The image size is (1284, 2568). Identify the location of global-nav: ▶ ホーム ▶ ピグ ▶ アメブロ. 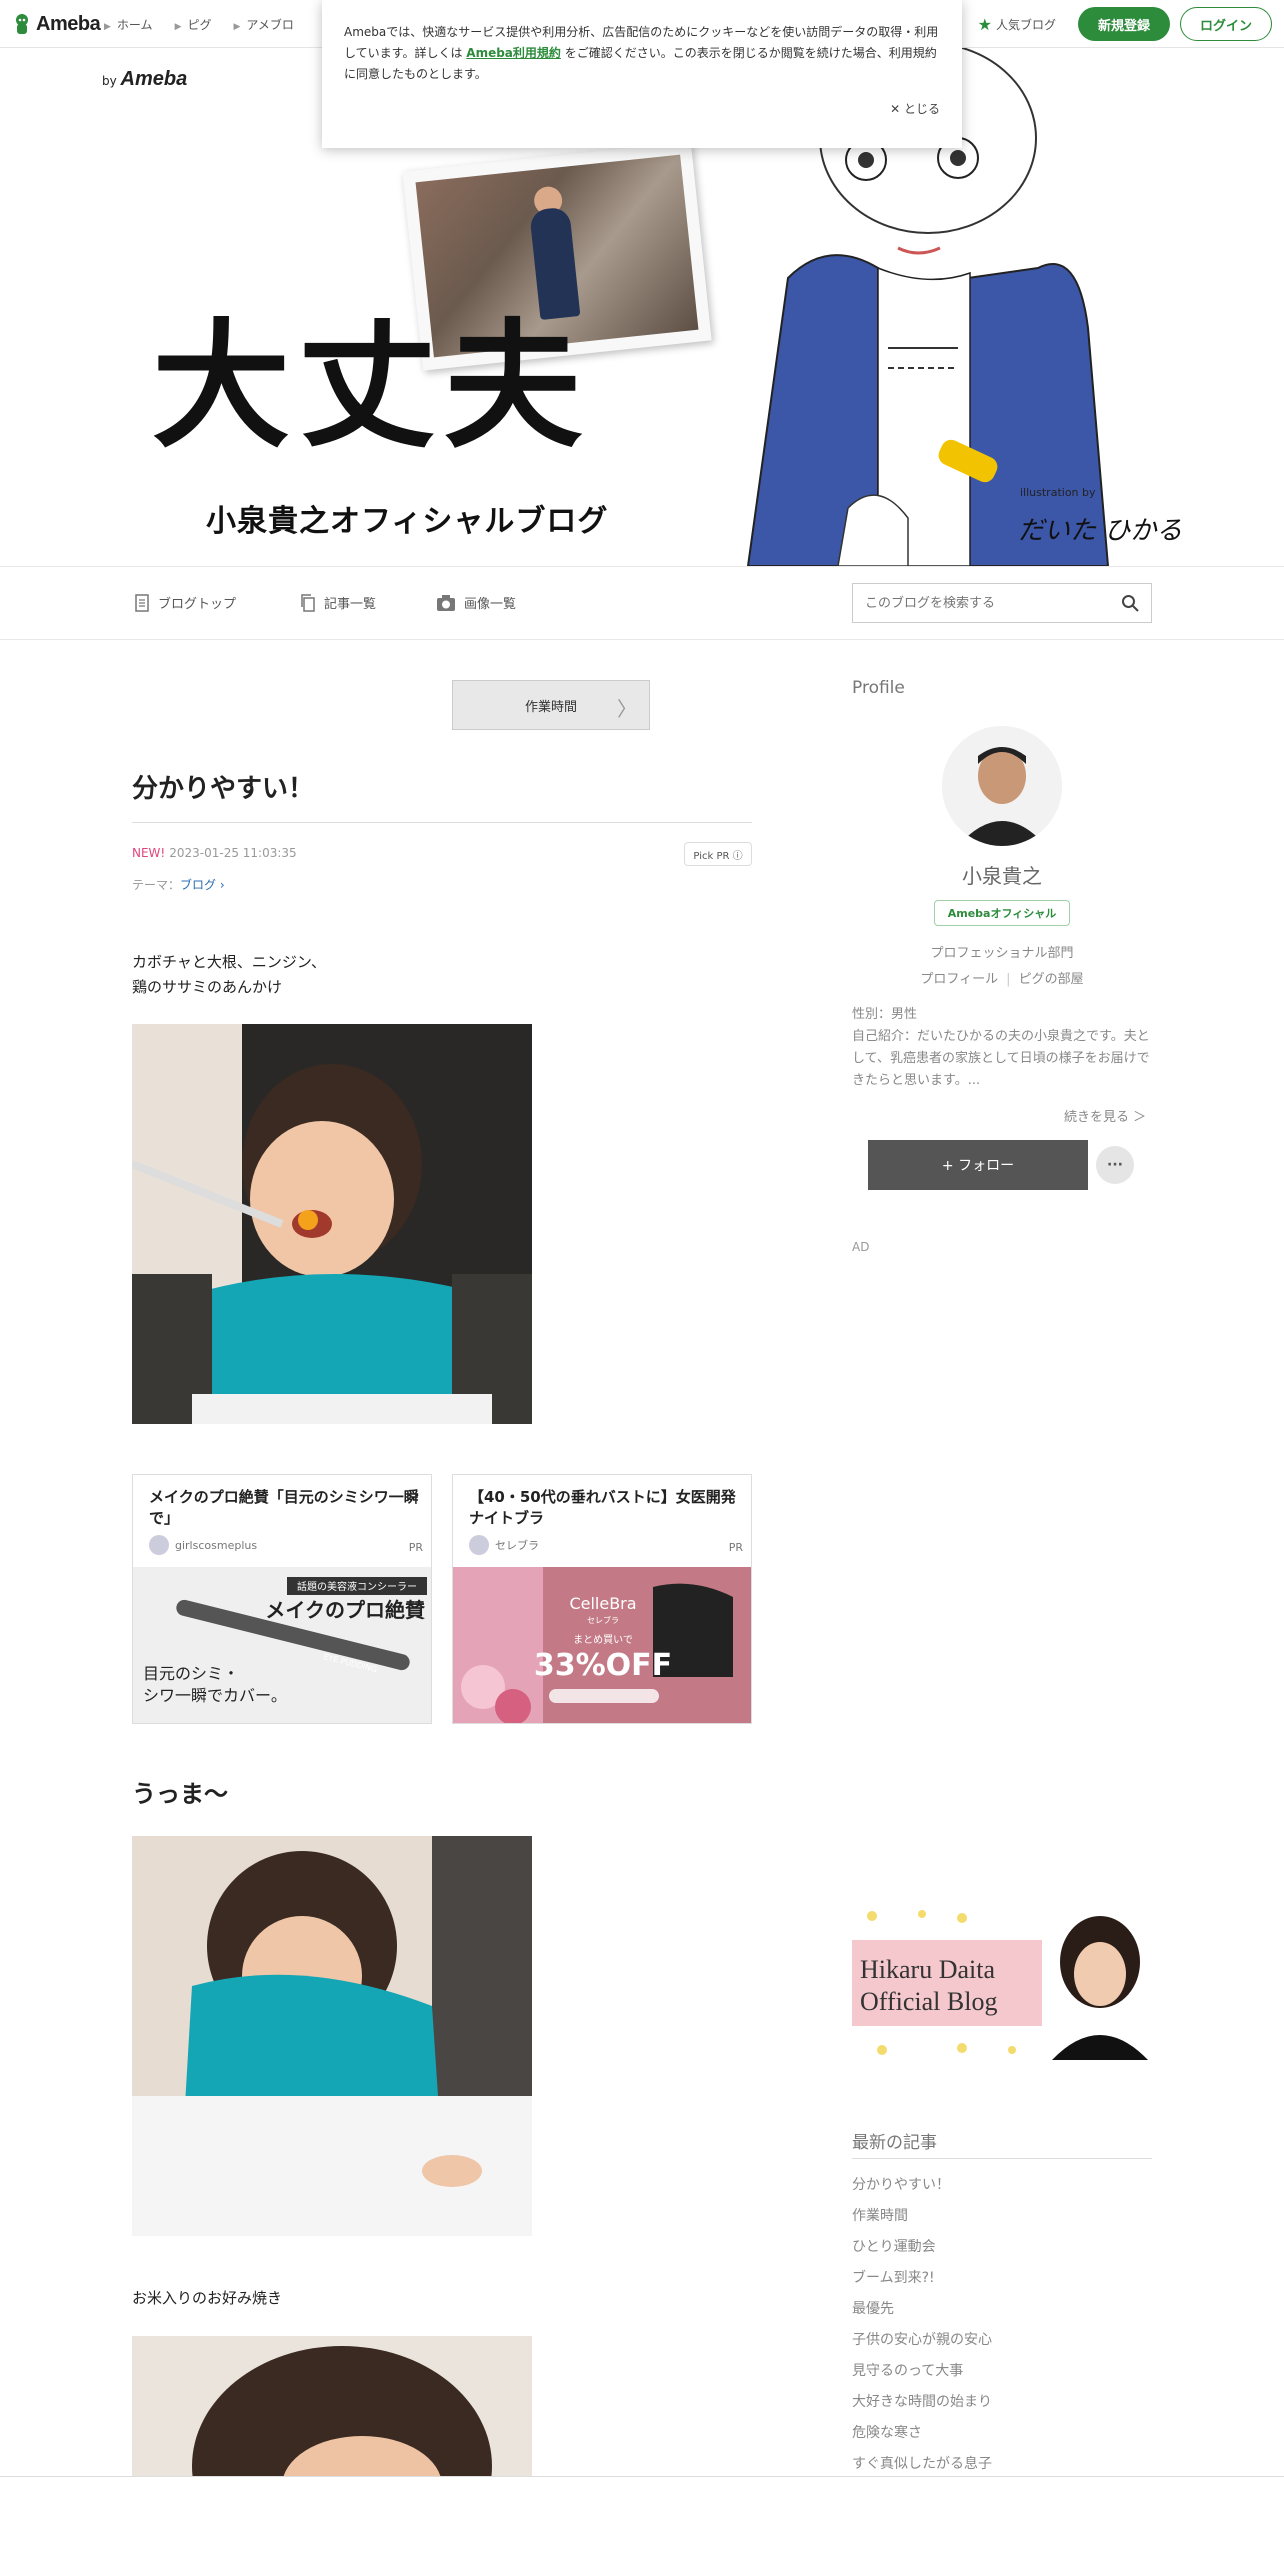
(199, 24).